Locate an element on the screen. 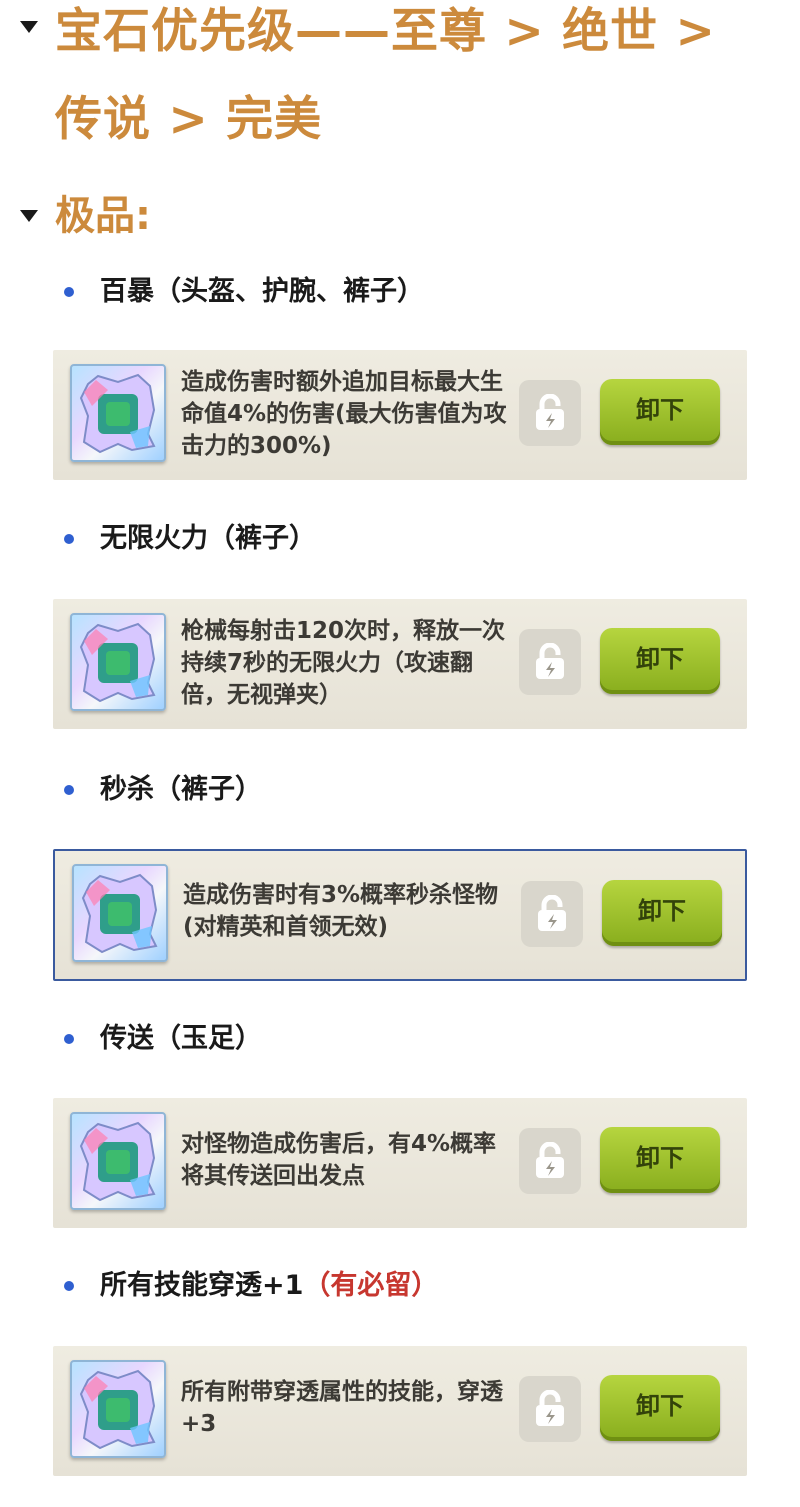  gem-name: 百暴（头盔、护腕、裤子） is located at coordinates (262, 291).